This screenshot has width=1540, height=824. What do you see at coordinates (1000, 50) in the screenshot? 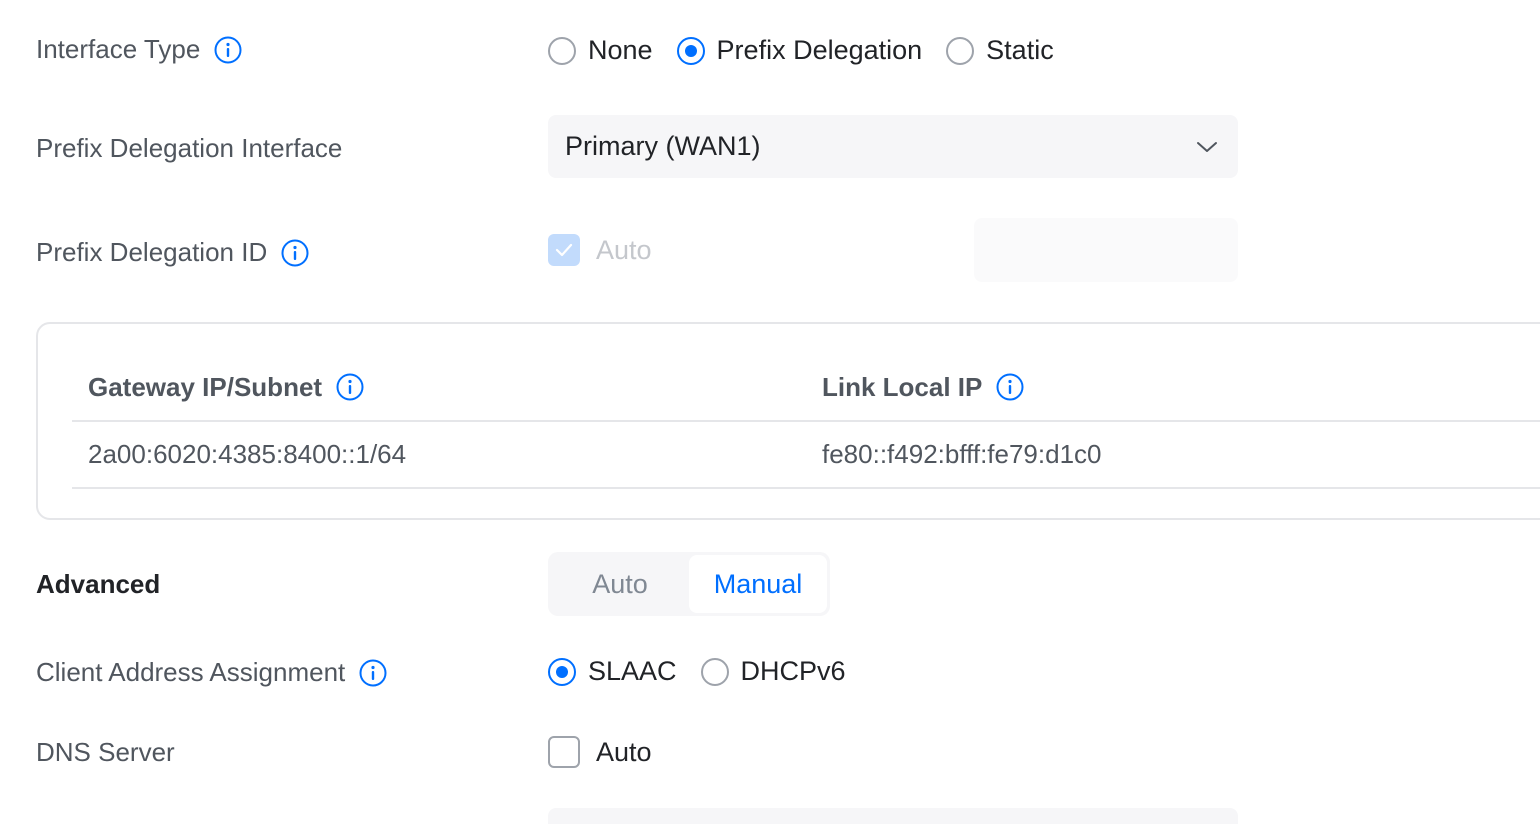
I see `interface-type-static-option: Static` at bounding box center [1000, 50].